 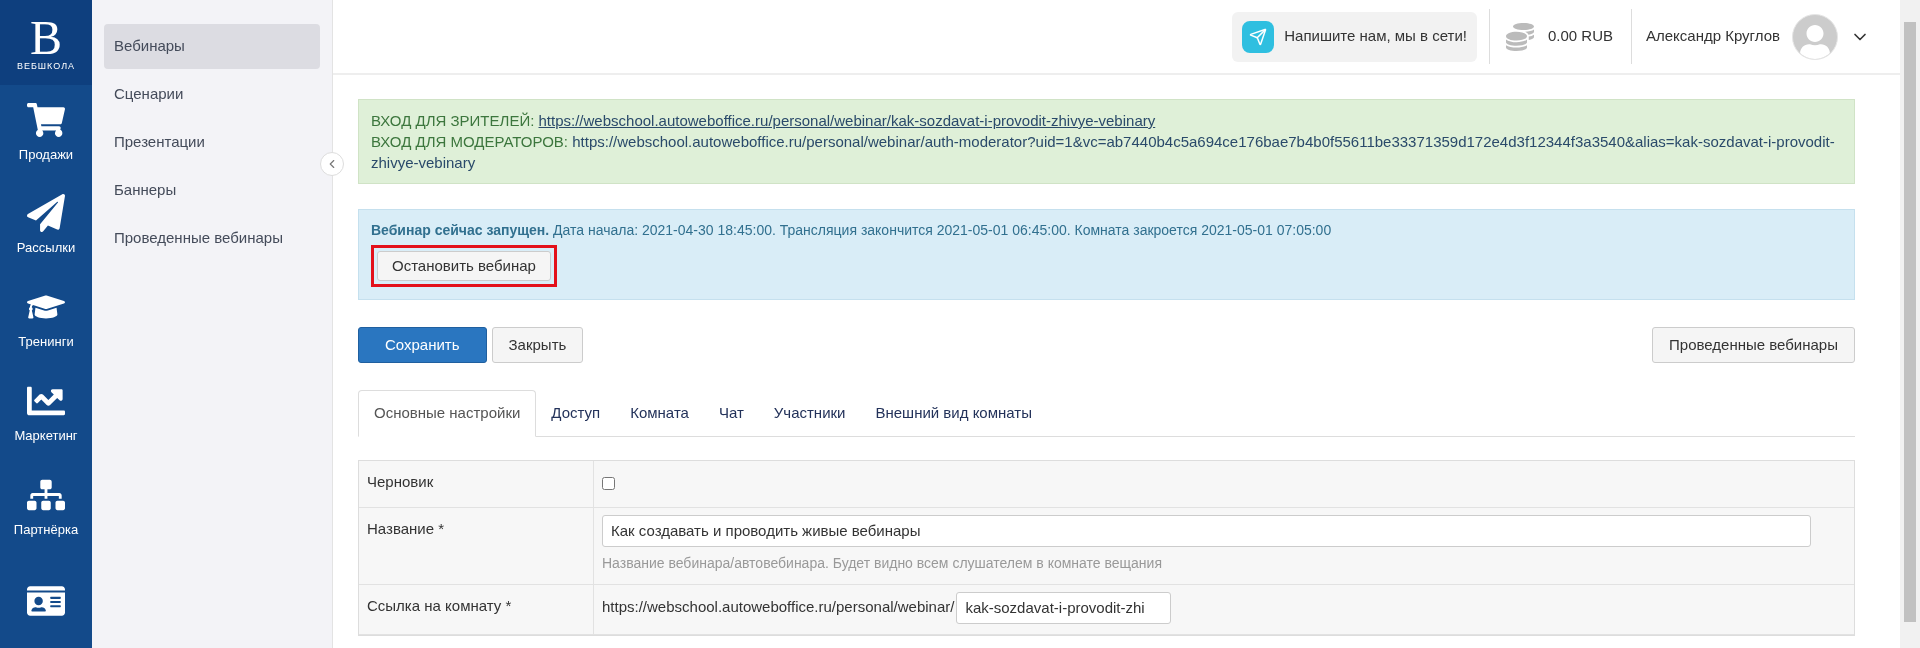 I want to click on save-button: Сохранить, so click(x=422, y=345).